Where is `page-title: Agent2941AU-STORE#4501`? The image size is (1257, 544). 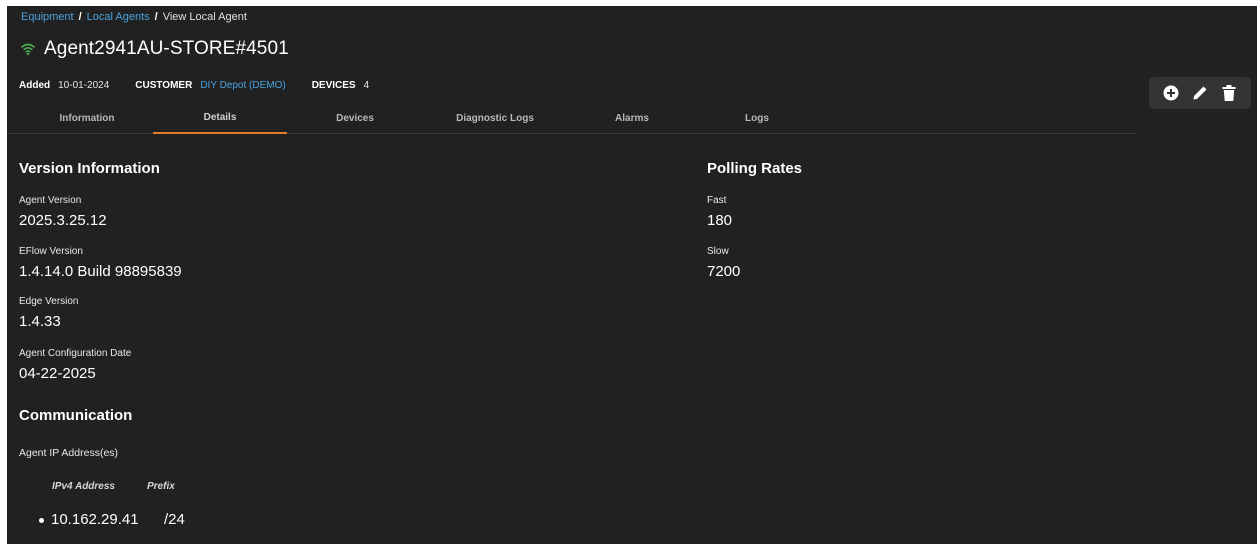
page-title: Agent2941AU-STORE#4501 is located at coordinates (166, 48).